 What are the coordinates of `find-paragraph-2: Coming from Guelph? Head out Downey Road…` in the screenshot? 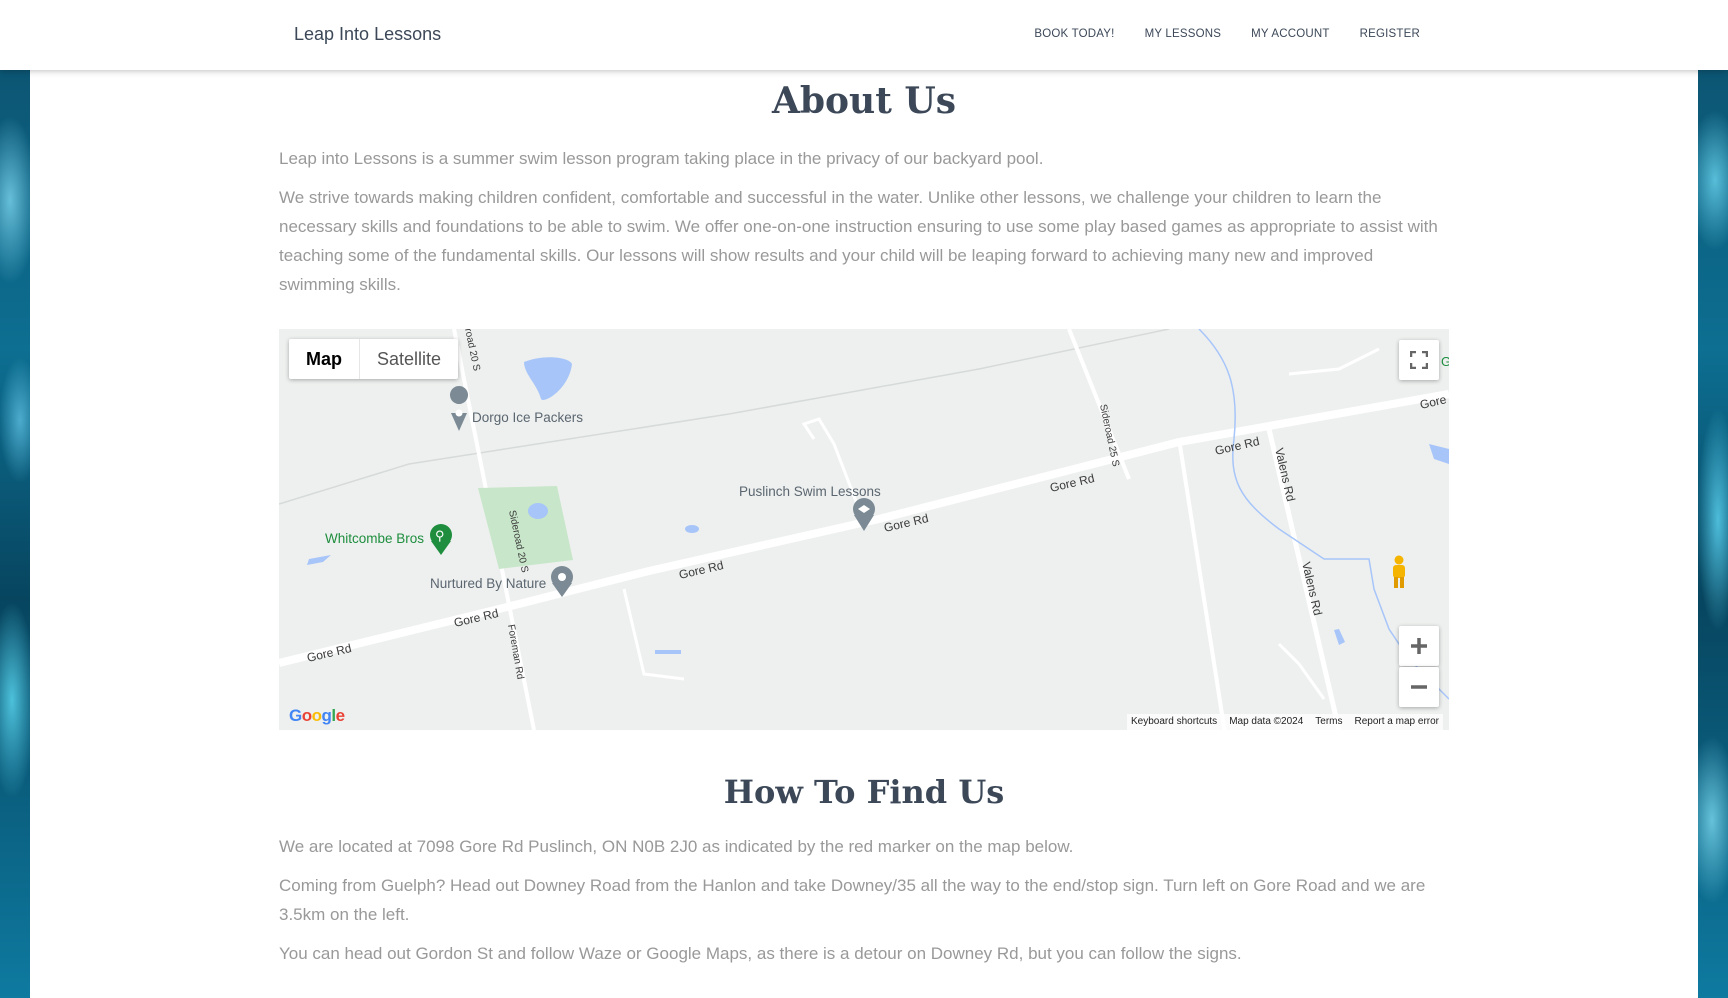 It's located at (852, 900).